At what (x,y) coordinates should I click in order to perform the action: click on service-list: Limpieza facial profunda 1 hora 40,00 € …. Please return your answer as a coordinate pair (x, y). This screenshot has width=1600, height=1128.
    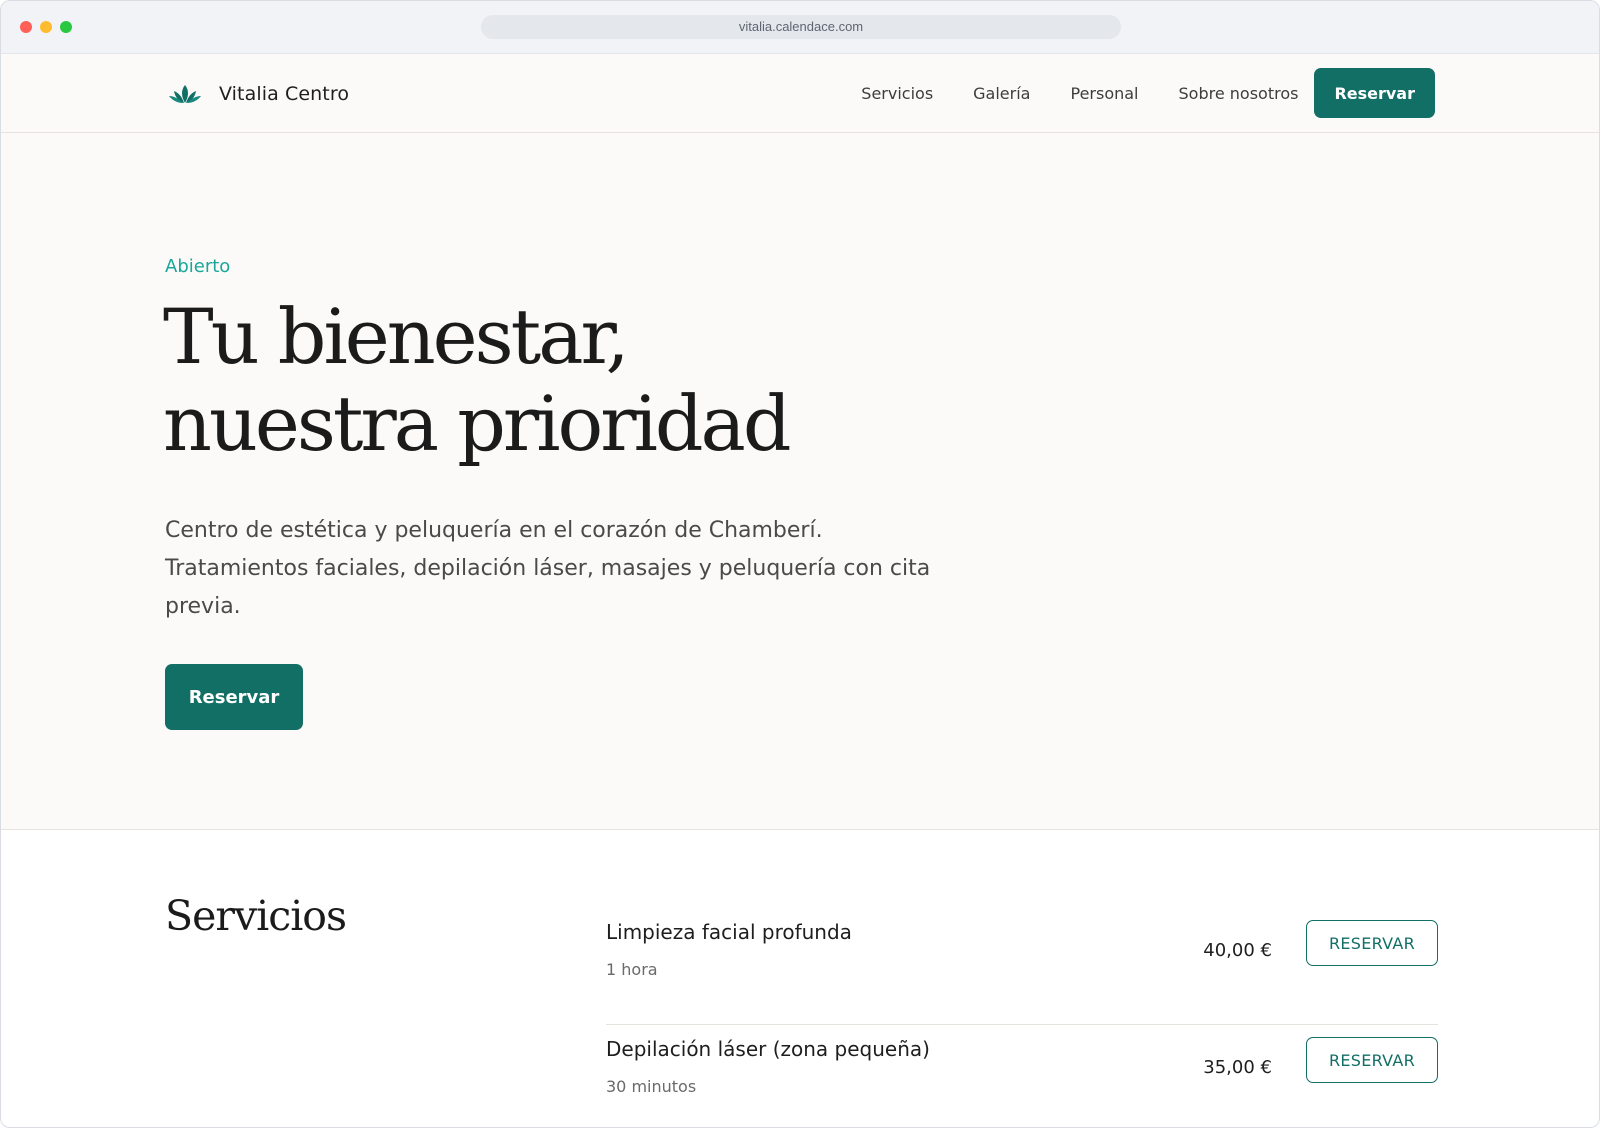
    Looking at the image, I should click on (1022, 1017).